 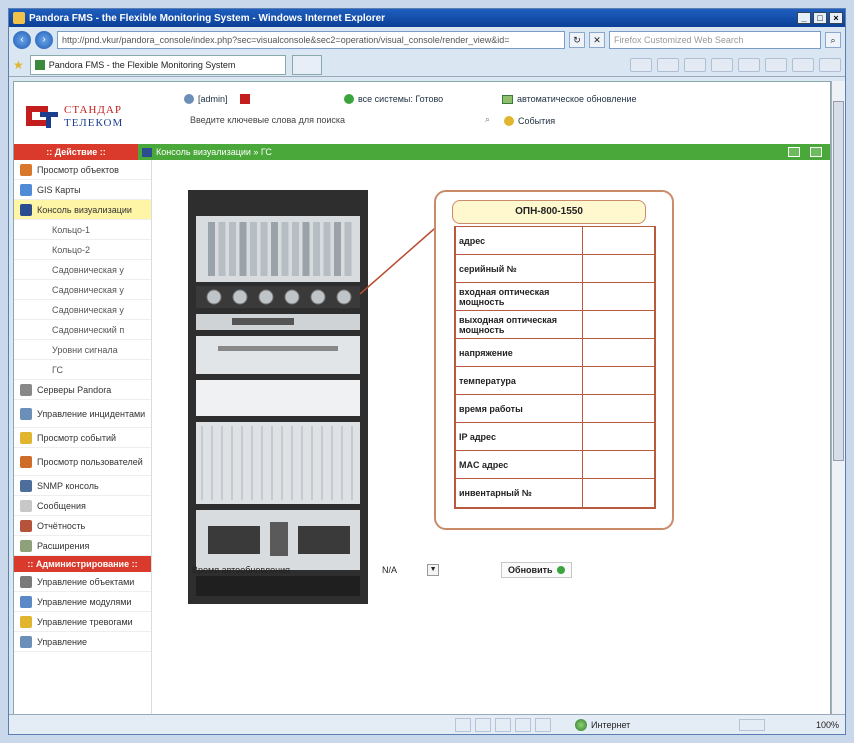 What do you see at coordinates (82, 330) in the screenshot?
I see `sidebar-subitem: Садовнический п` at bounding box center [82, 330].